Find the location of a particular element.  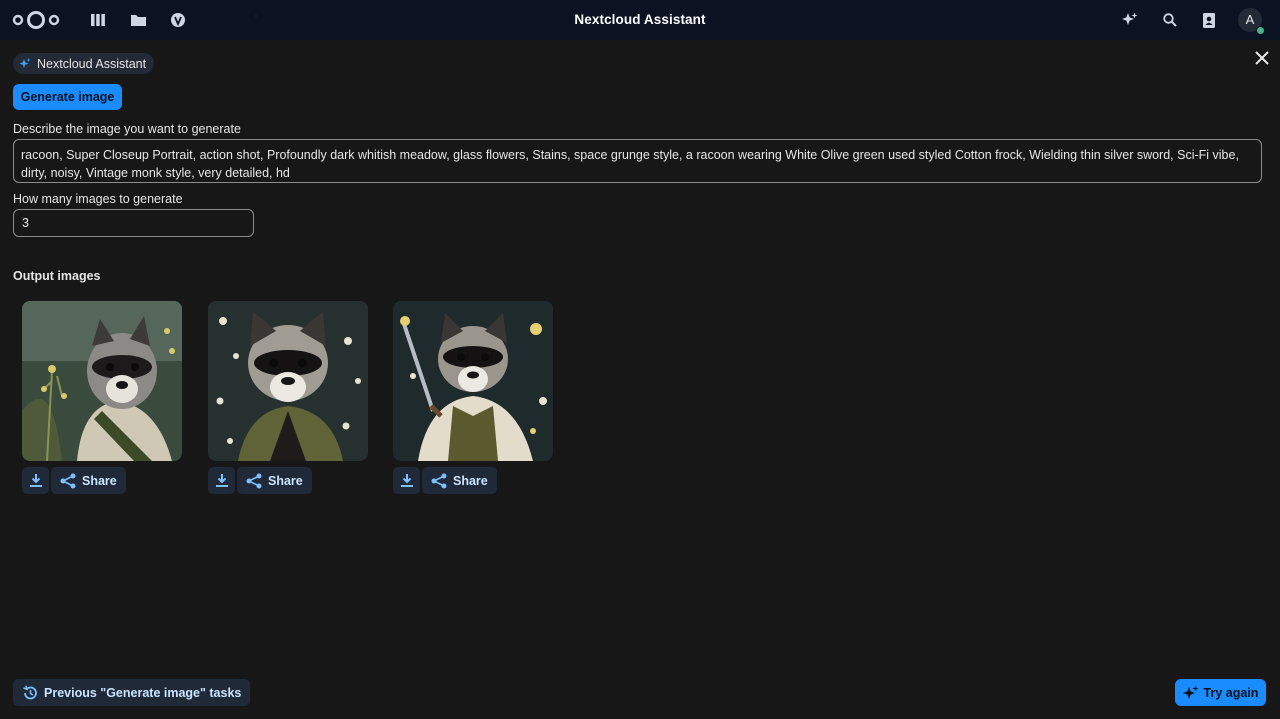

try-again-label: Try again is located at coordinates (1231, 692).